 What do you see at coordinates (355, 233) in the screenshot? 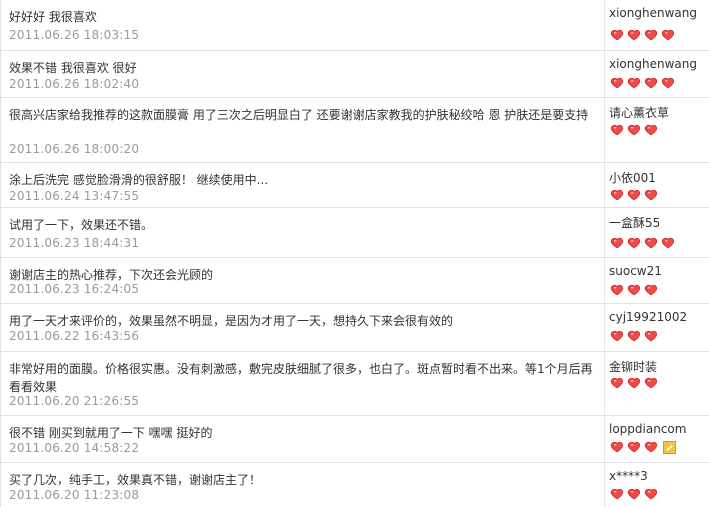
I see `review-row: 试用了一下，效果还不错。 2011.06.23 18:44:31 一盒酥55` at bounding box center [355, 233].